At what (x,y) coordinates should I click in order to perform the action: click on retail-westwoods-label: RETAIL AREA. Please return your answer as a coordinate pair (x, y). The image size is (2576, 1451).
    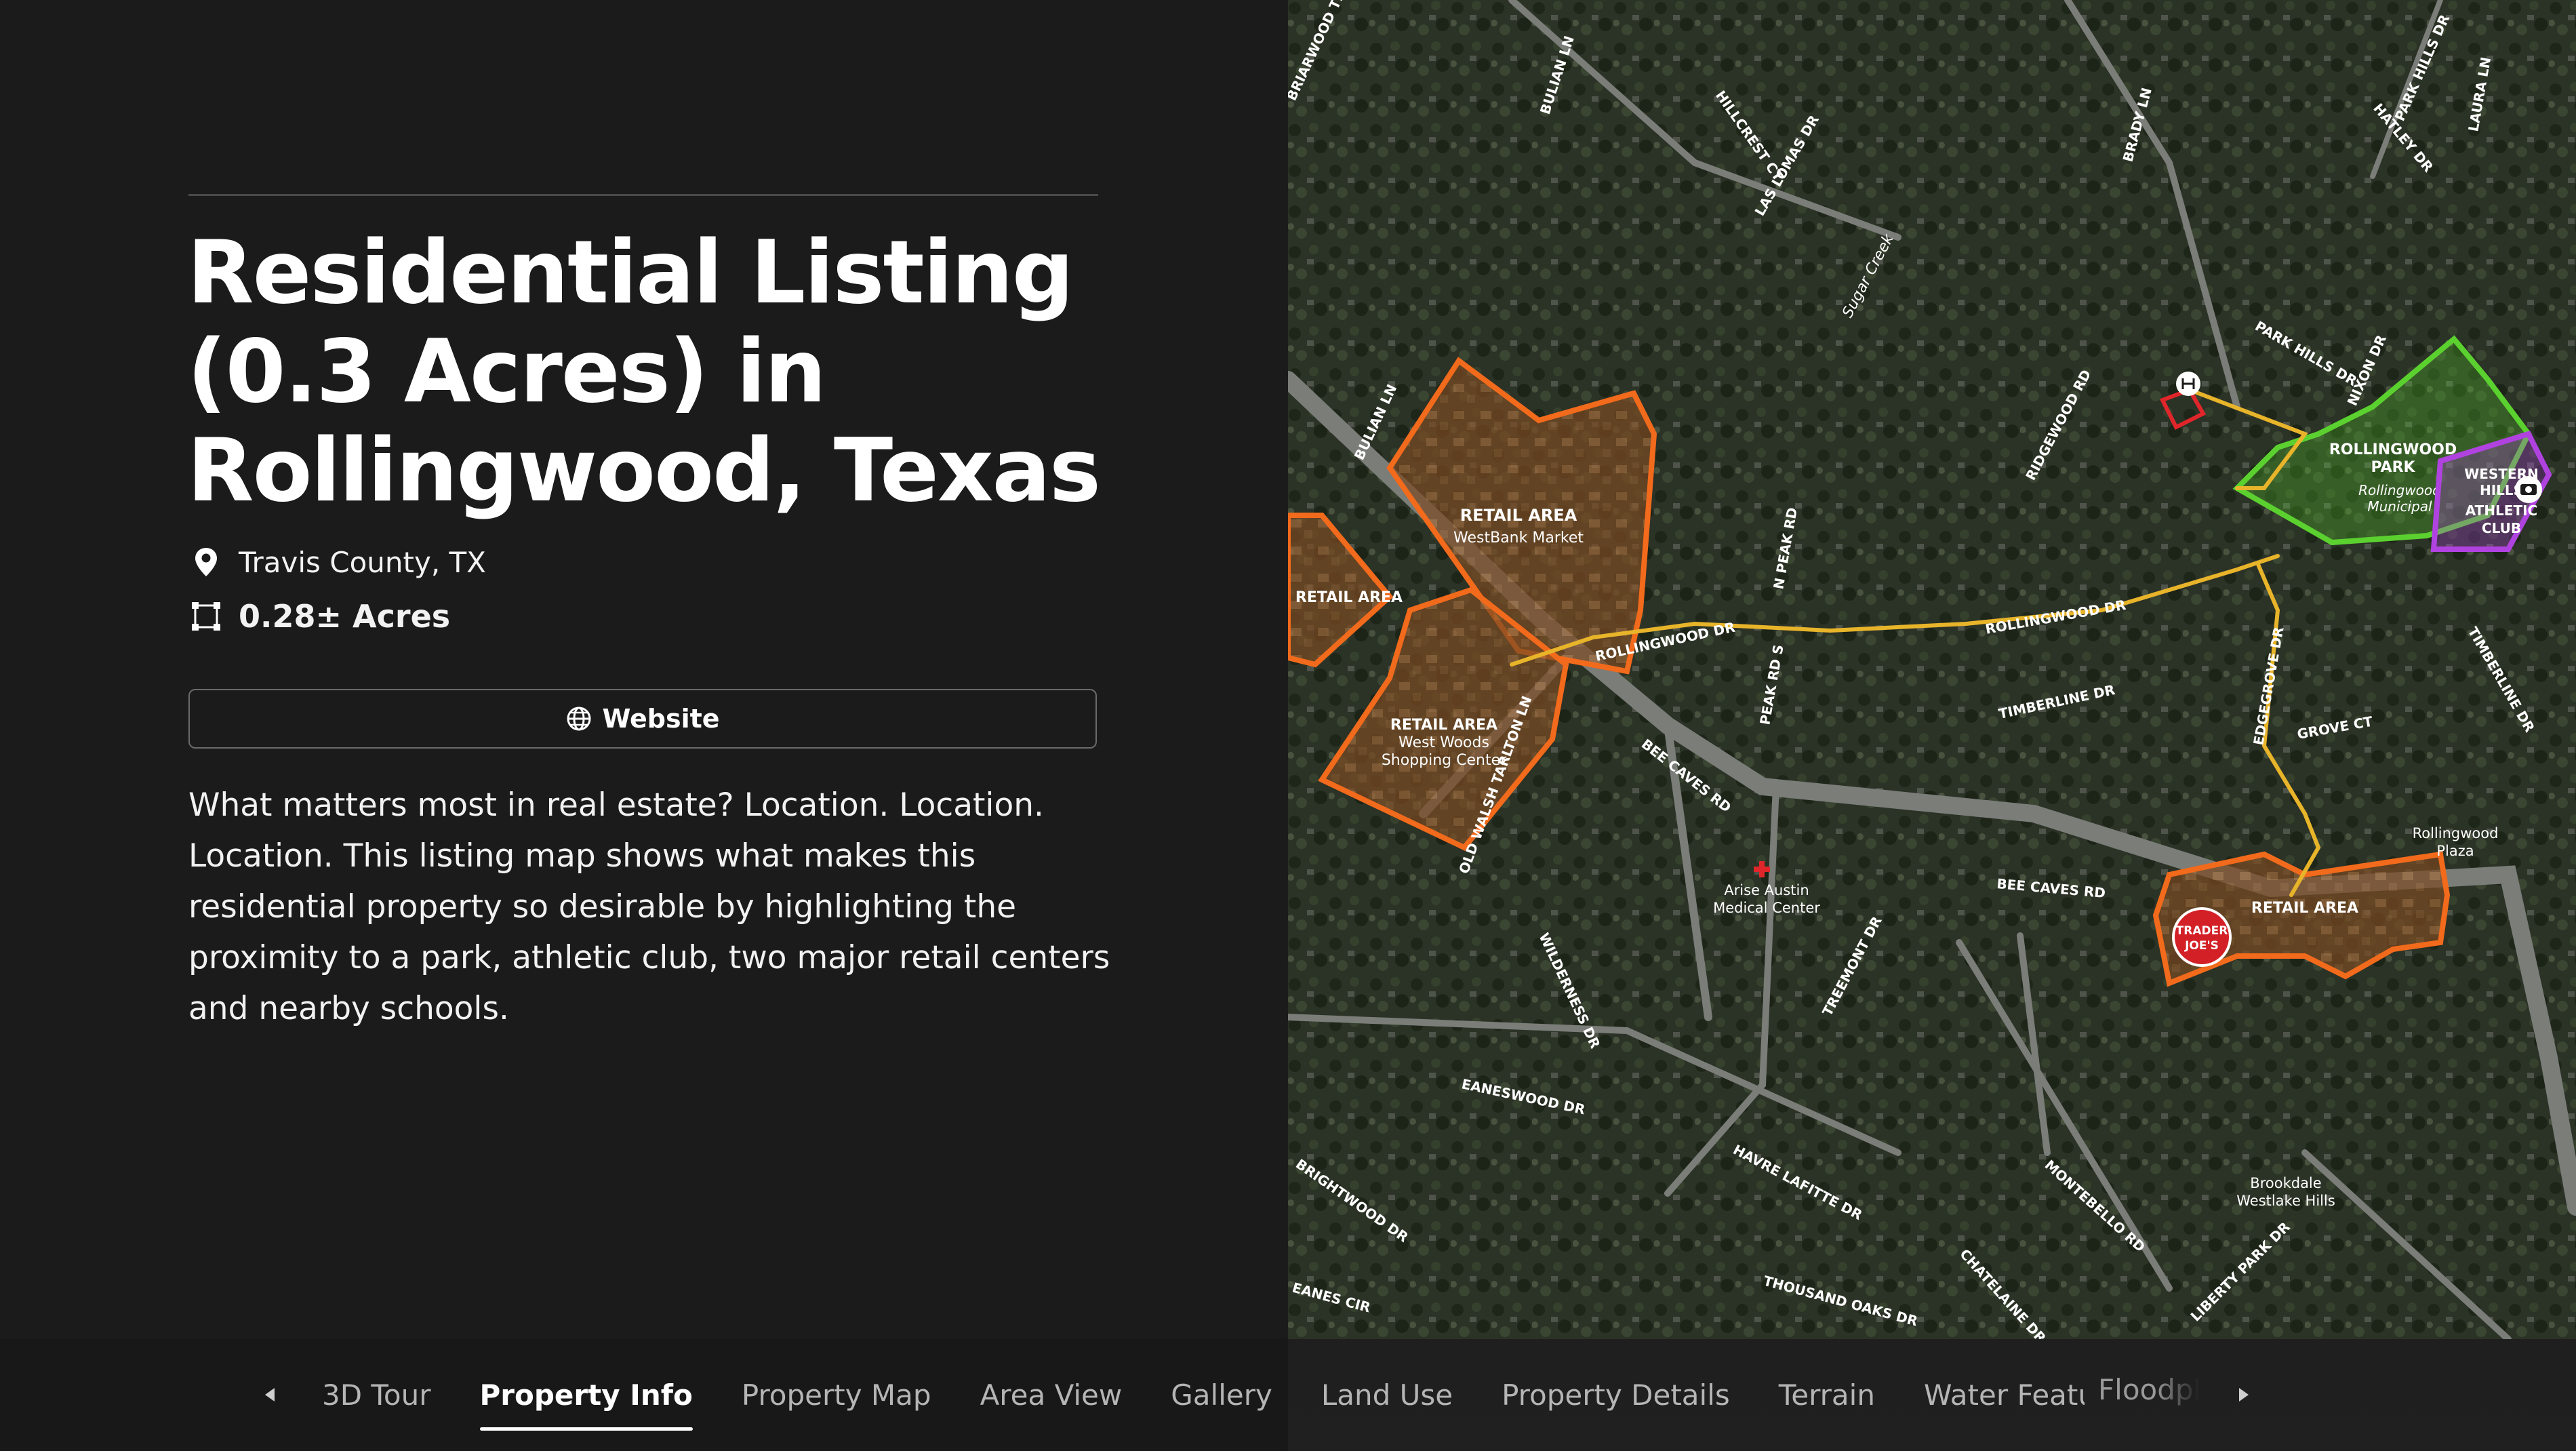
    Looking at the image, I should click on (1443, 725).